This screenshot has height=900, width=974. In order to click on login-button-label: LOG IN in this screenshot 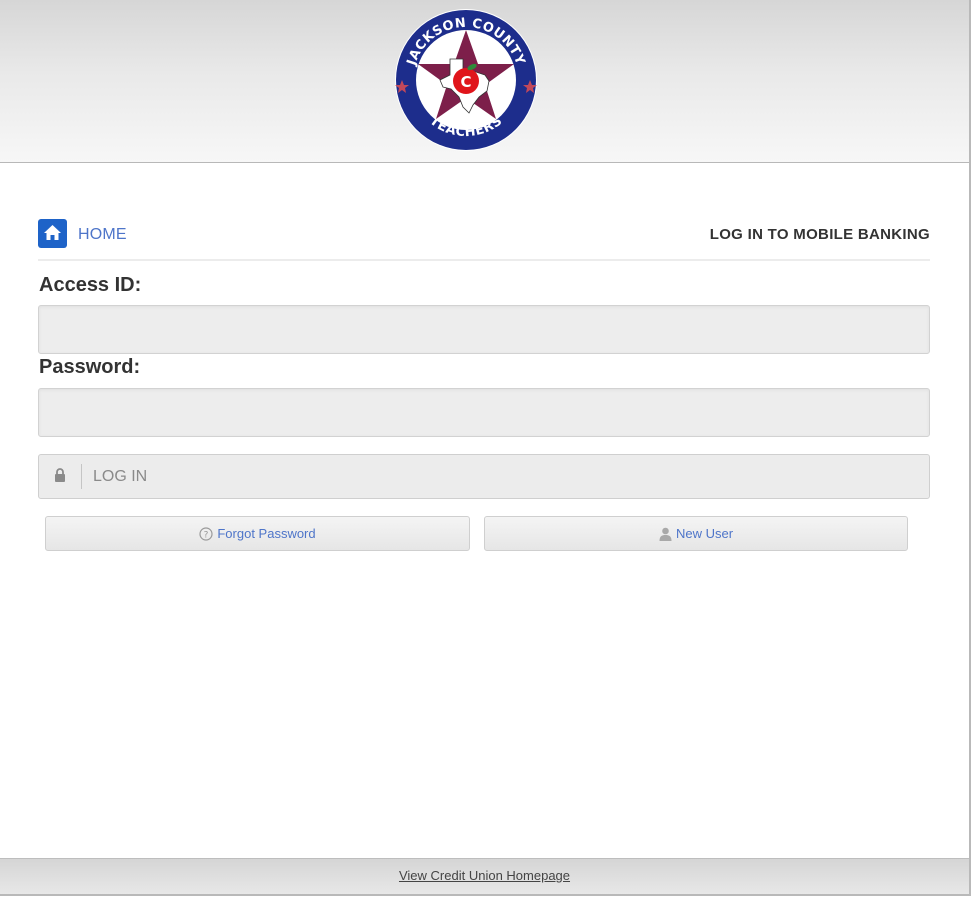, I will do `click(120, 476)`.